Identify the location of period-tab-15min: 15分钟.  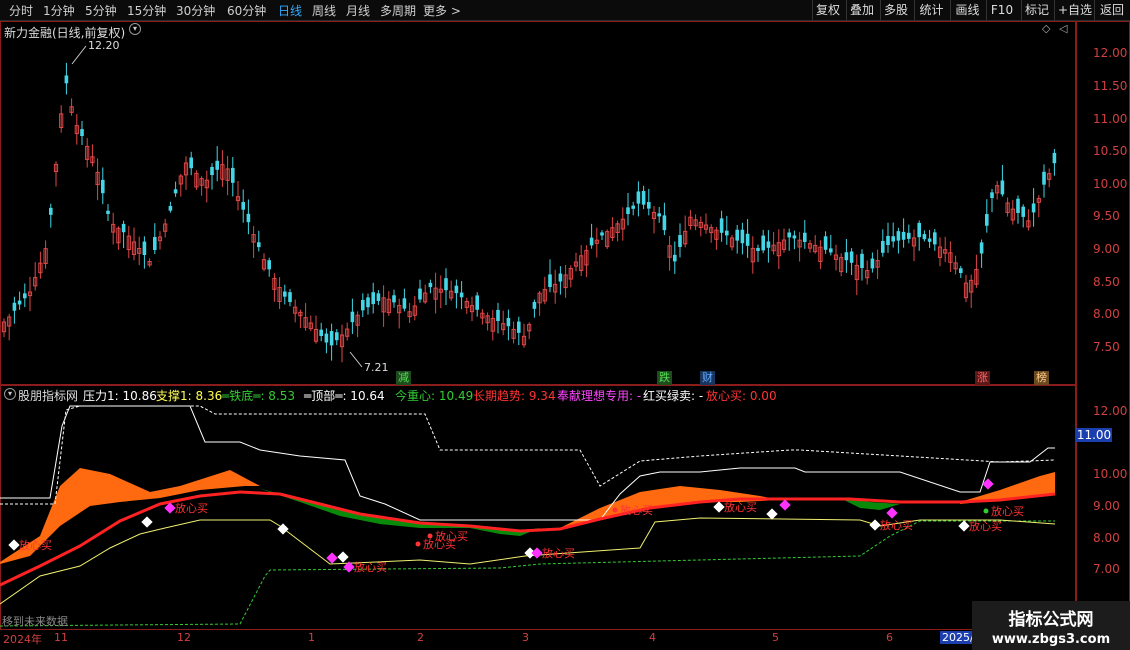
(146, 10).